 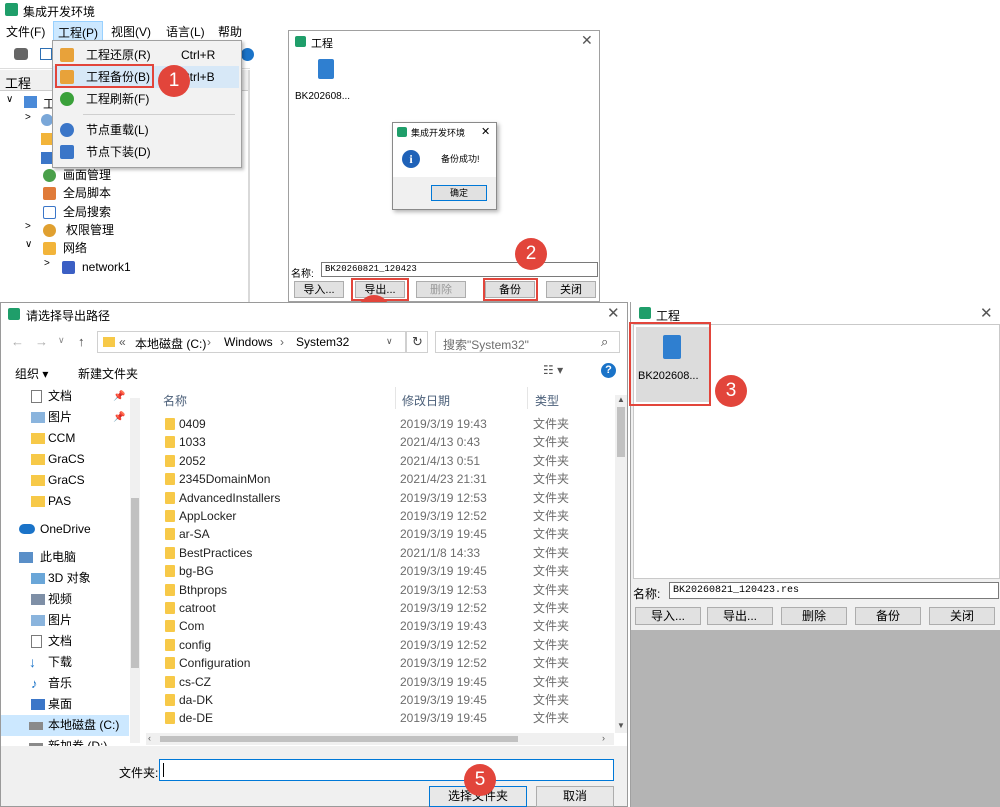 What do you see at coordinates (65, 725) in the screenshot?
I see `nav-item-local-disk: 本地磁盘 (C:)` at bounding box center [65, 725].